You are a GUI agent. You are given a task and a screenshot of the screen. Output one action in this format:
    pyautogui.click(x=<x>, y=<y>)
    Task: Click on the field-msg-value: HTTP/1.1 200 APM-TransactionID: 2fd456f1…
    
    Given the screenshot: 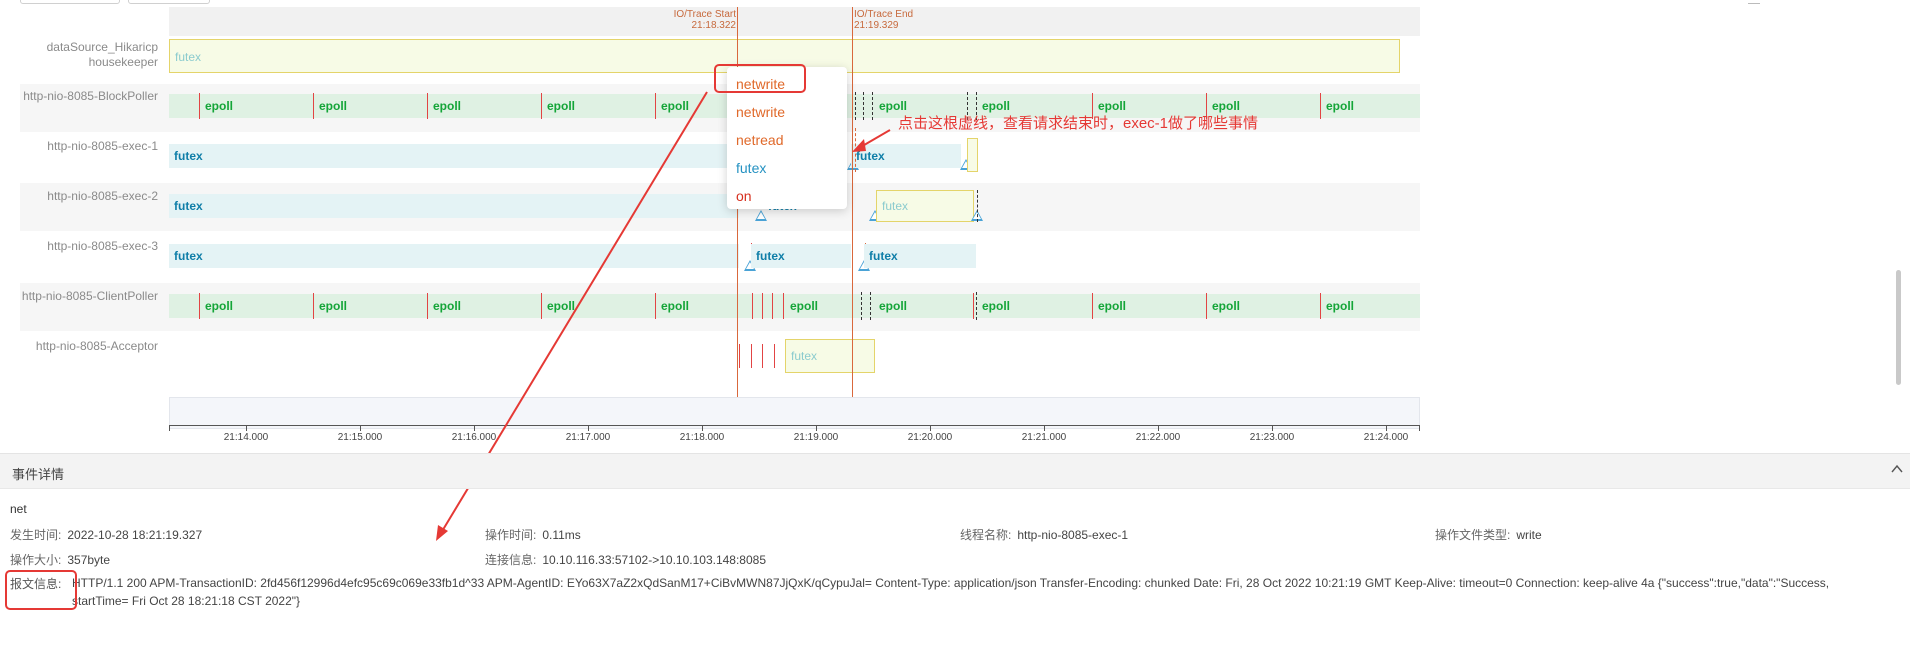 What is the action you would take?
    pyautogui.click(x=951, y=592)
    